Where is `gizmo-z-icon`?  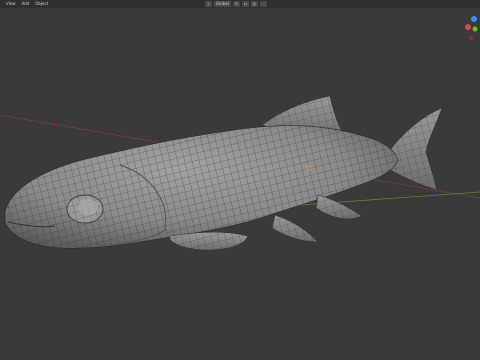 gizmo-z-icon is located at coordinates (474, 19).